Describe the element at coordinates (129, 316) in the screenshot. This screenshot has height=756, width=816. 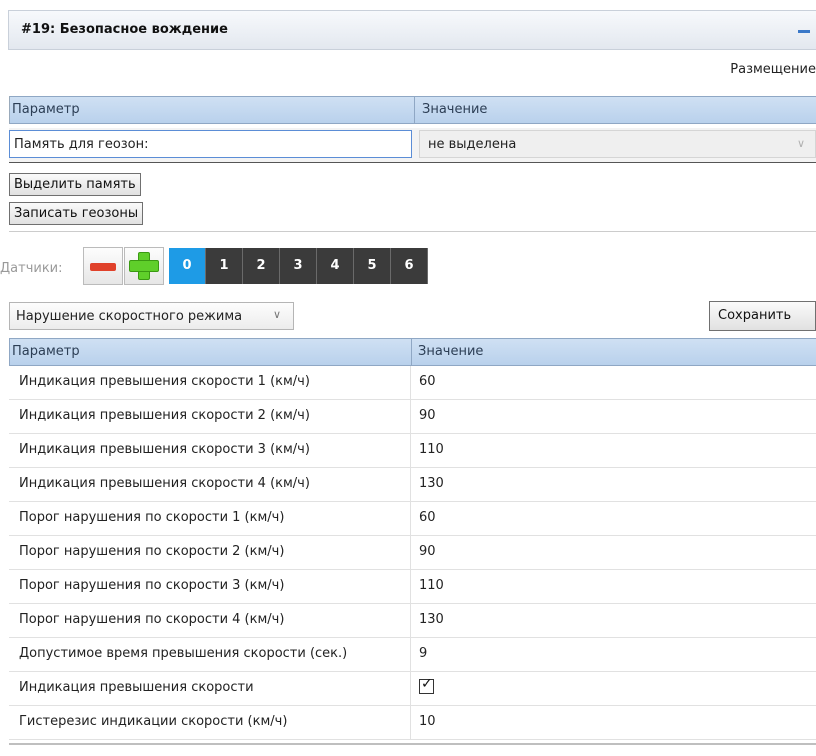
I see `mode-dropdown-value: Нарушение скоростного режима` at that location.